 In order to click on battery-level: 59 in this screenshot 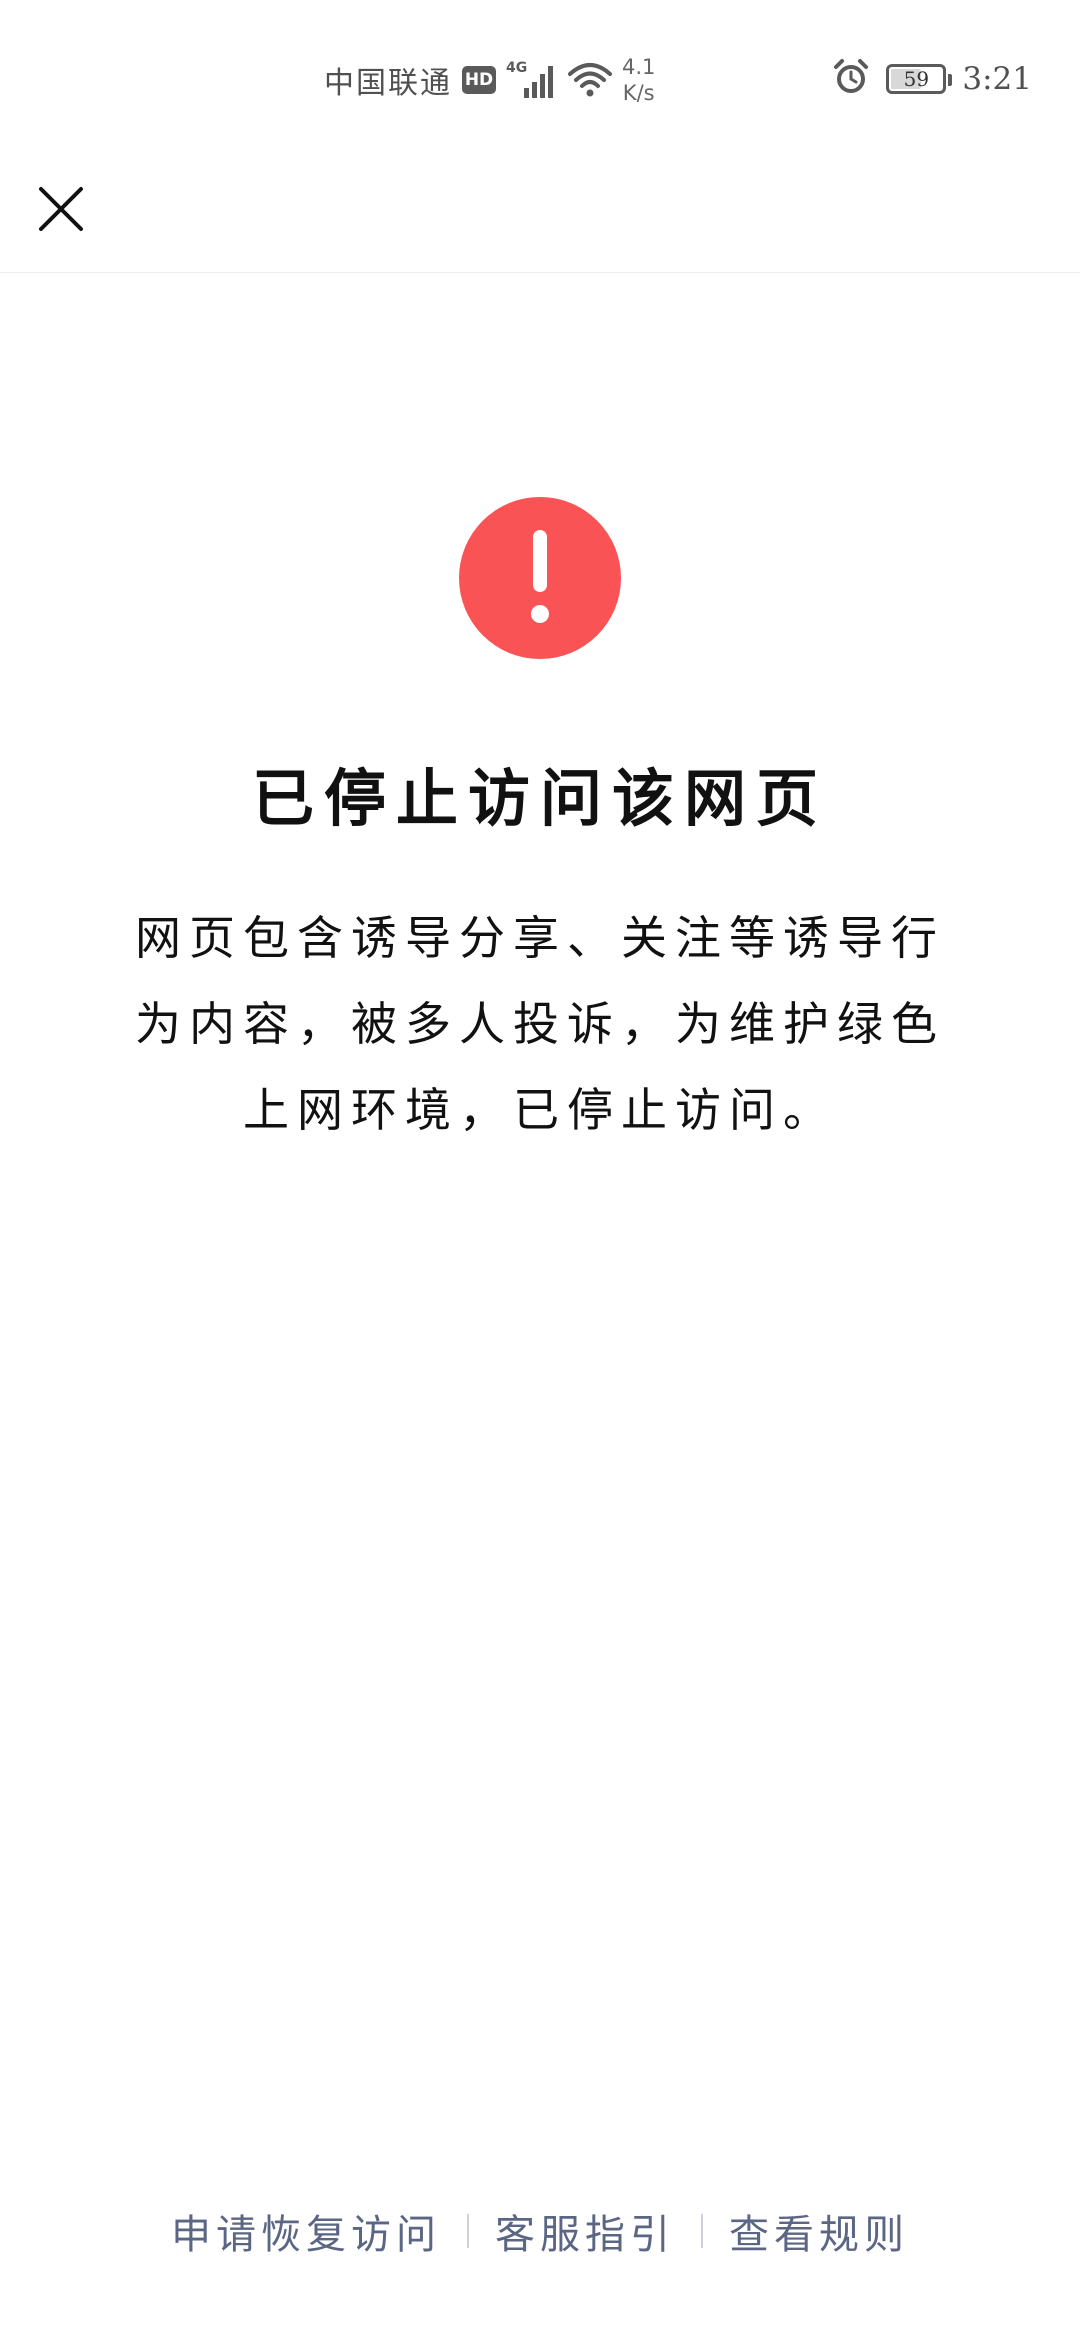, I will do `click(916, 79)`.